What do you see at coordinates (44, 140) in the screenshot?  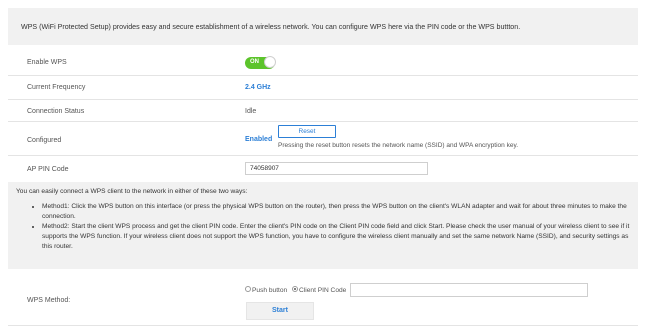 I see `configured-label: Configured` at bounding box center [44, 140].